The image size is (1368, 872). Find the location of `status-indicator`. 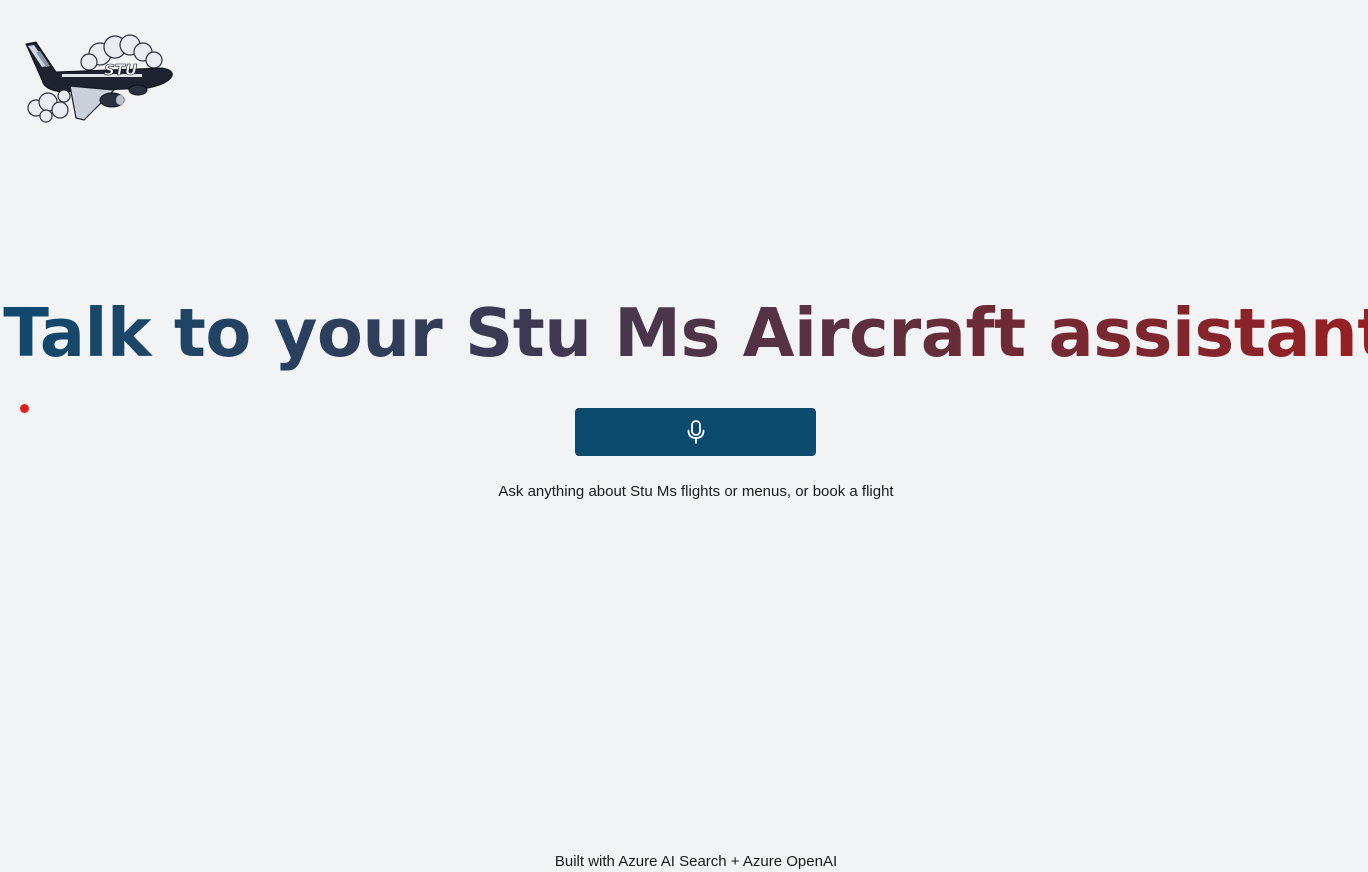

status-indicator is located at coordinates (24, 408).